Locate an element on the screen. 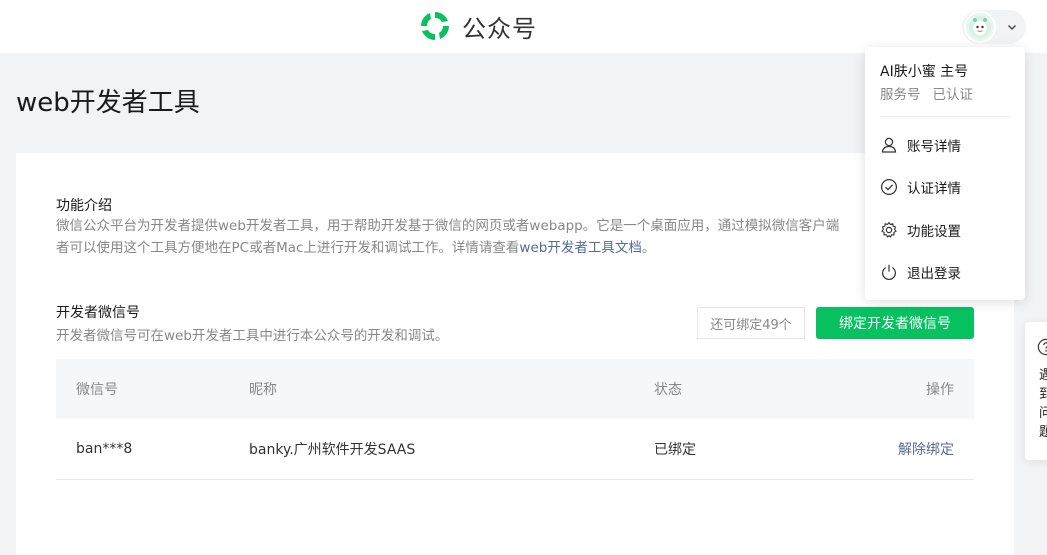 The height and width of the screenshot is (555, 1047). avatar is located at coordinates (980, 27).